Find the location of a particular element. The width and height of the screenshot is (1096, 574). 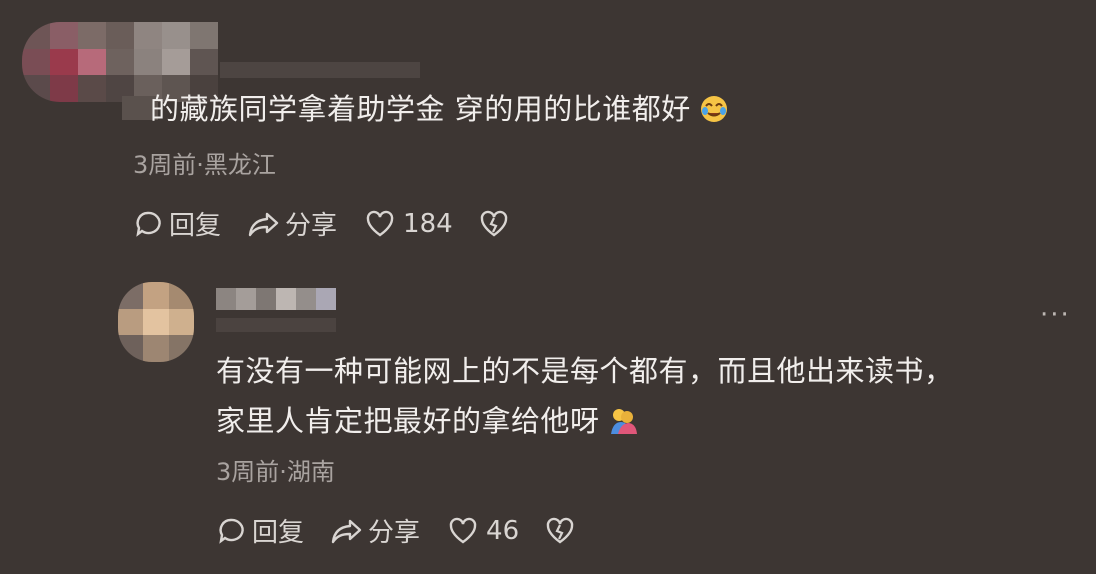

like-button: 184 is located at coordinates (409, 224).